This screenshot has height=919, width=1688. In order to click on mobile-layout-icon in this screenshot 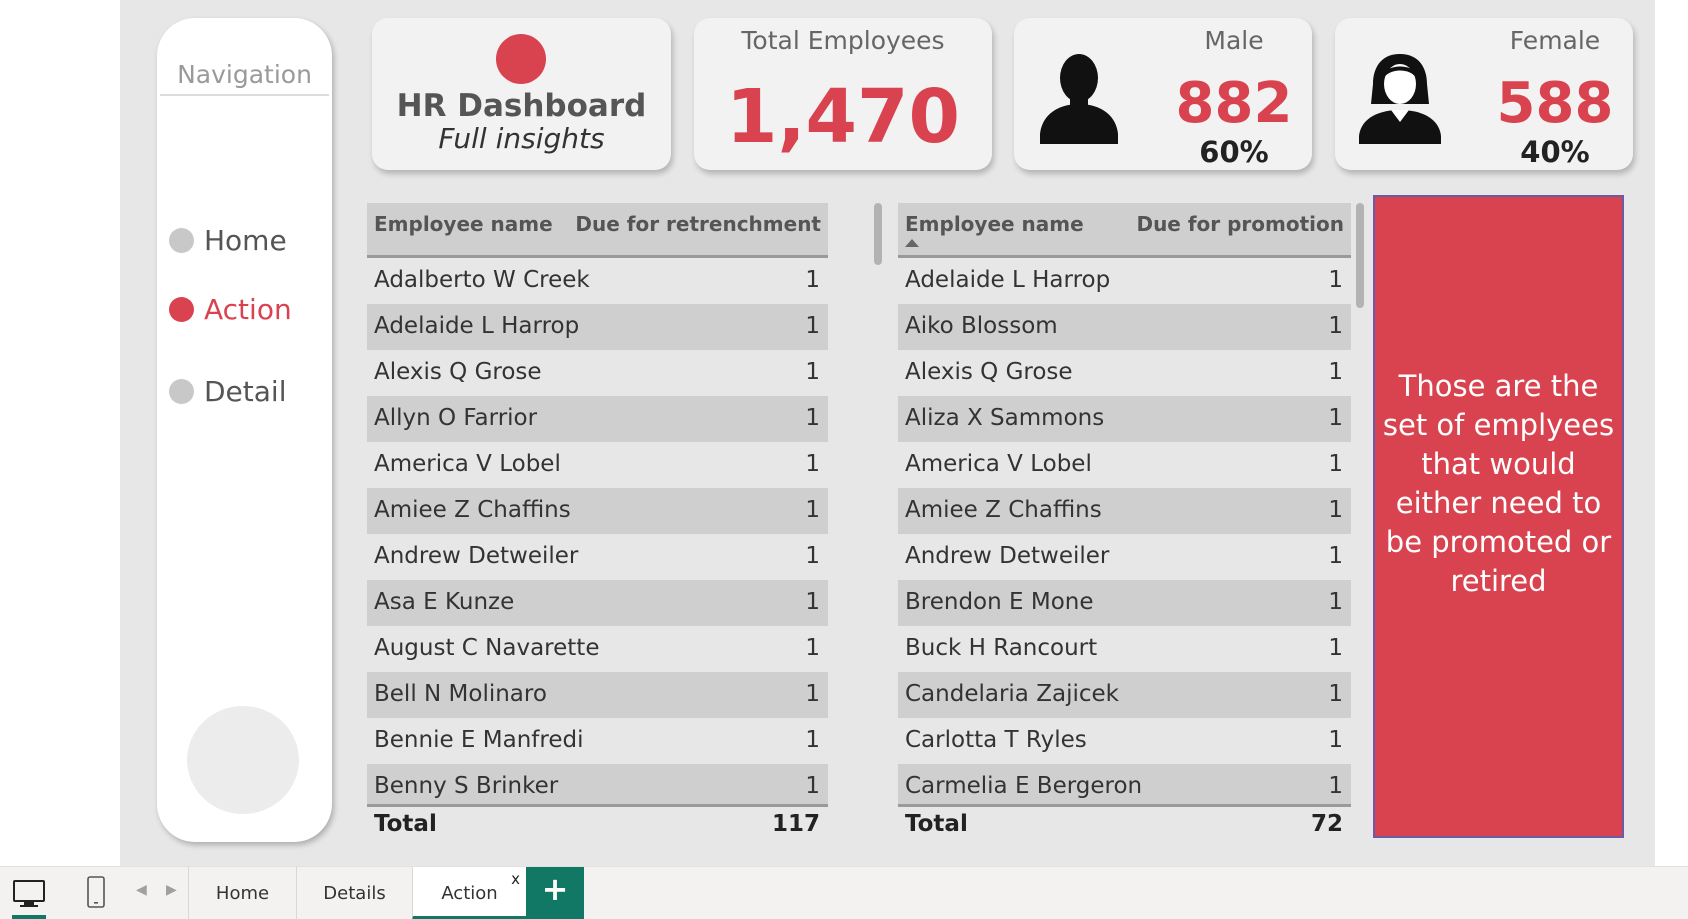, I will do `click(96, 892)`.